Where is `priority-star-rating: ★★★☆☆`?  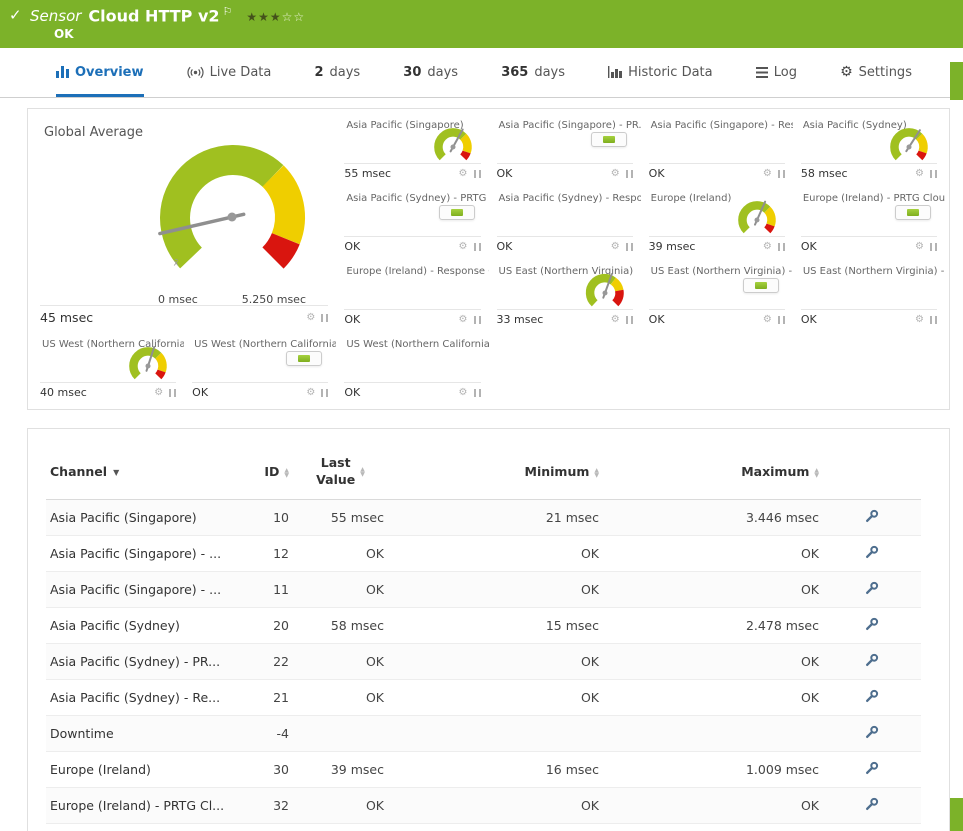 priority-star-rating: ★★★☆☆ is located at coordinates (275, 17).